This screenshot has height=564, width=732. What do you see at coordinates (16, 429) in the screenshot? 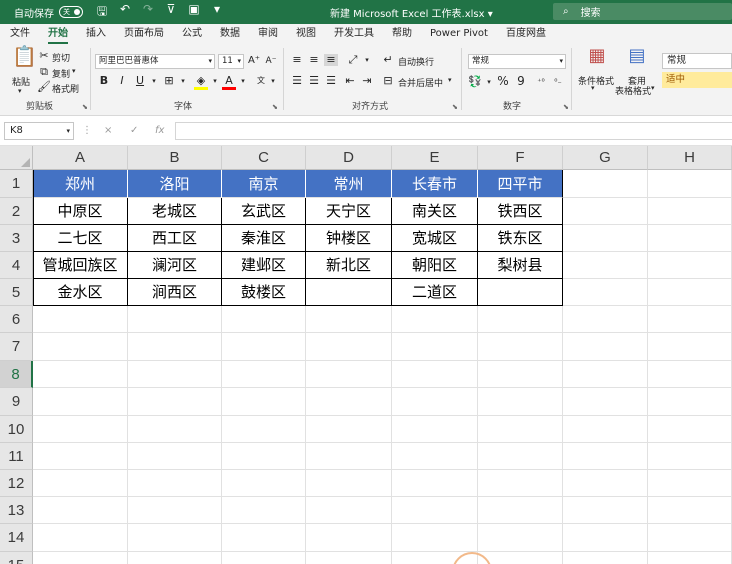
I see `row-header-10: 10` at bounding box center [16, 429].